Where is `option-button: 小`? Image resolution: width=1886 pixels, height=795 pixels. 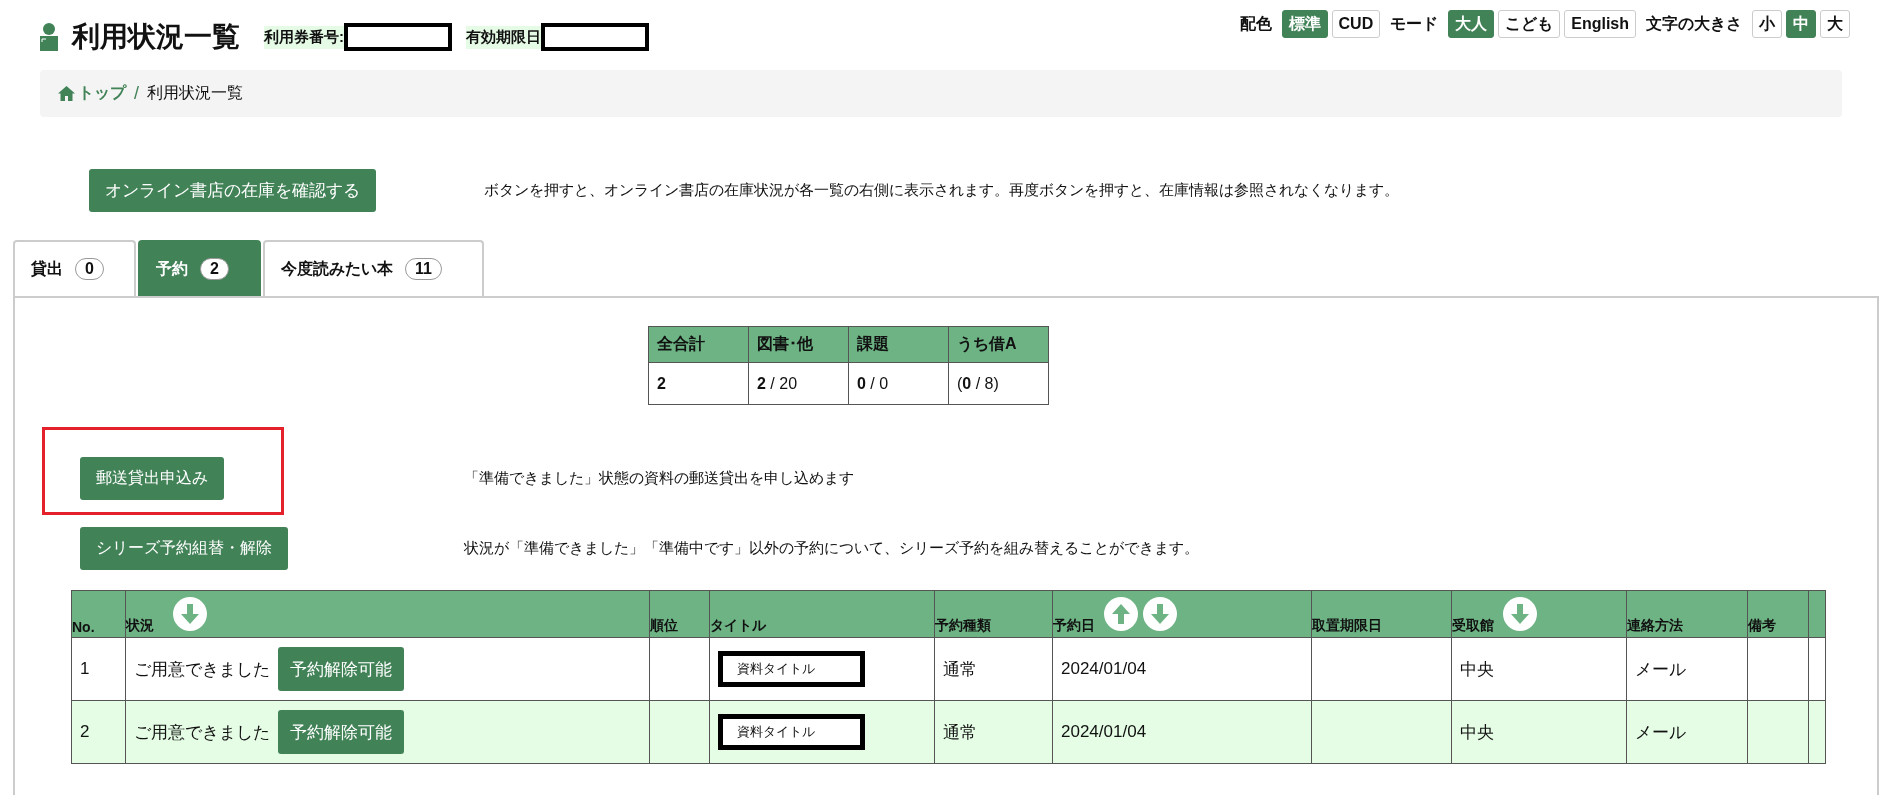
option-button: 小 is located at coordinates (1767, 24).